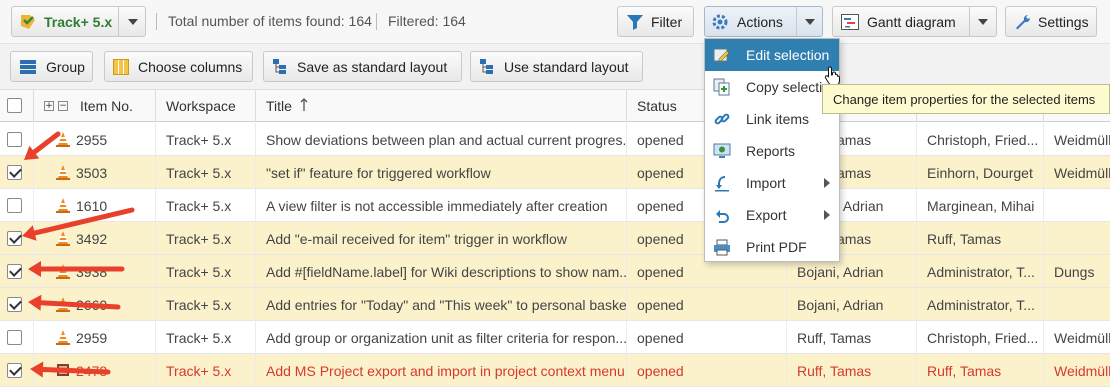 This screenshot has height=388, width=1110. What do you see at coordinates (95, 106) in the screenshot?
I see `header-item-no: + − Item No.` at bounding box center [95, 106].